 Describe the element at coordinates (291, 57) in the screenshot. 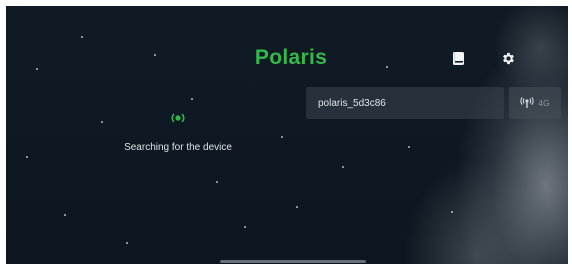

I see `app-title: Polaris` at that location.